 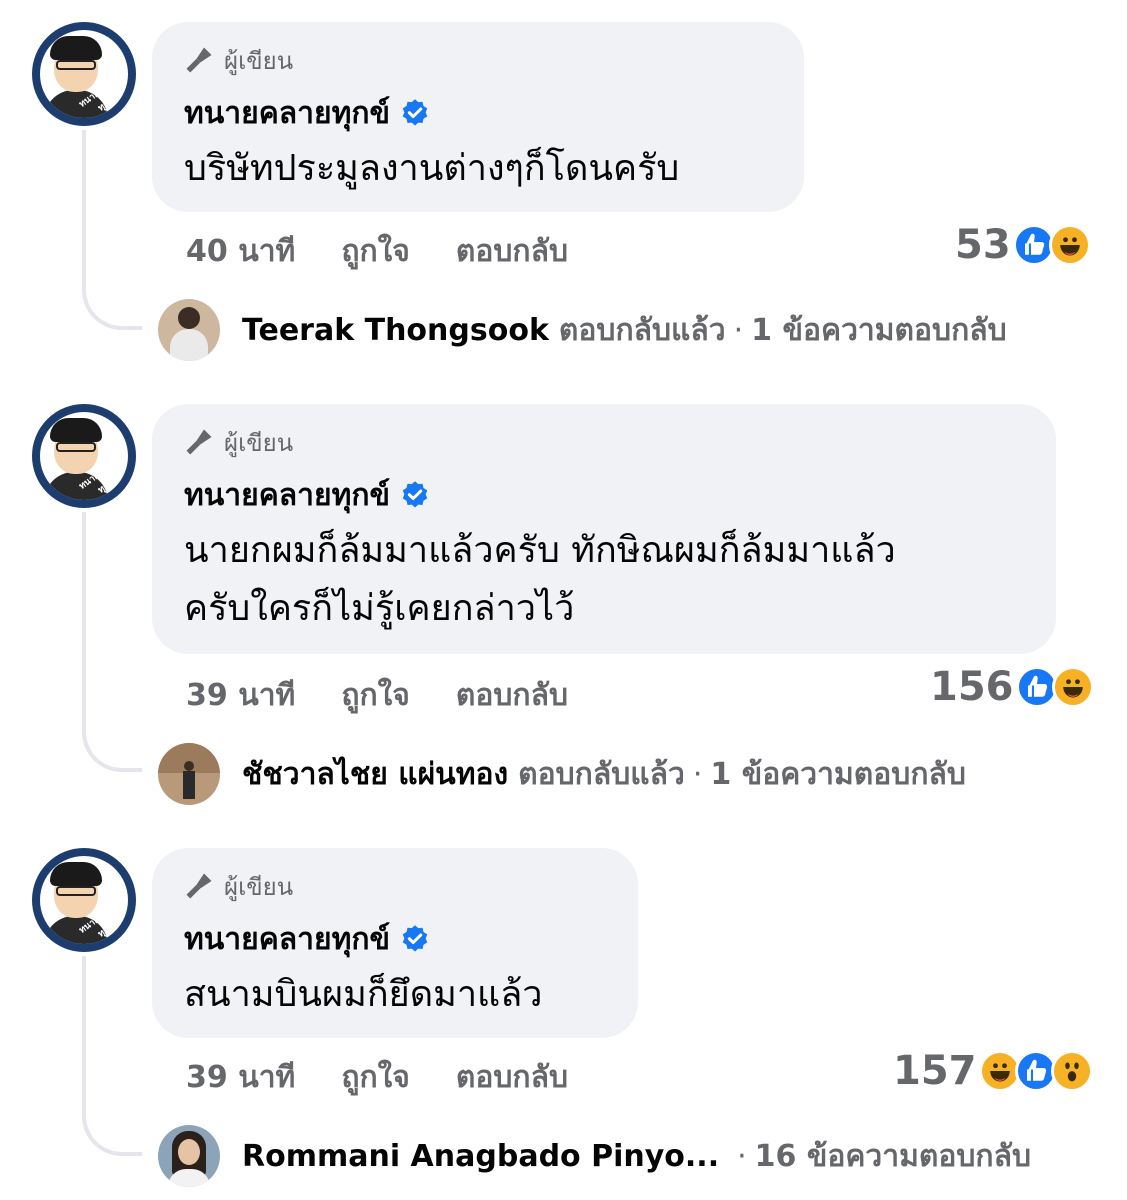 What do you see at coordinates (432, 168) in the screenshot?
I see `comment-text: บริษัทประมูลงานต่างๆก็โดนครับ` at bounding box center [432, 168].